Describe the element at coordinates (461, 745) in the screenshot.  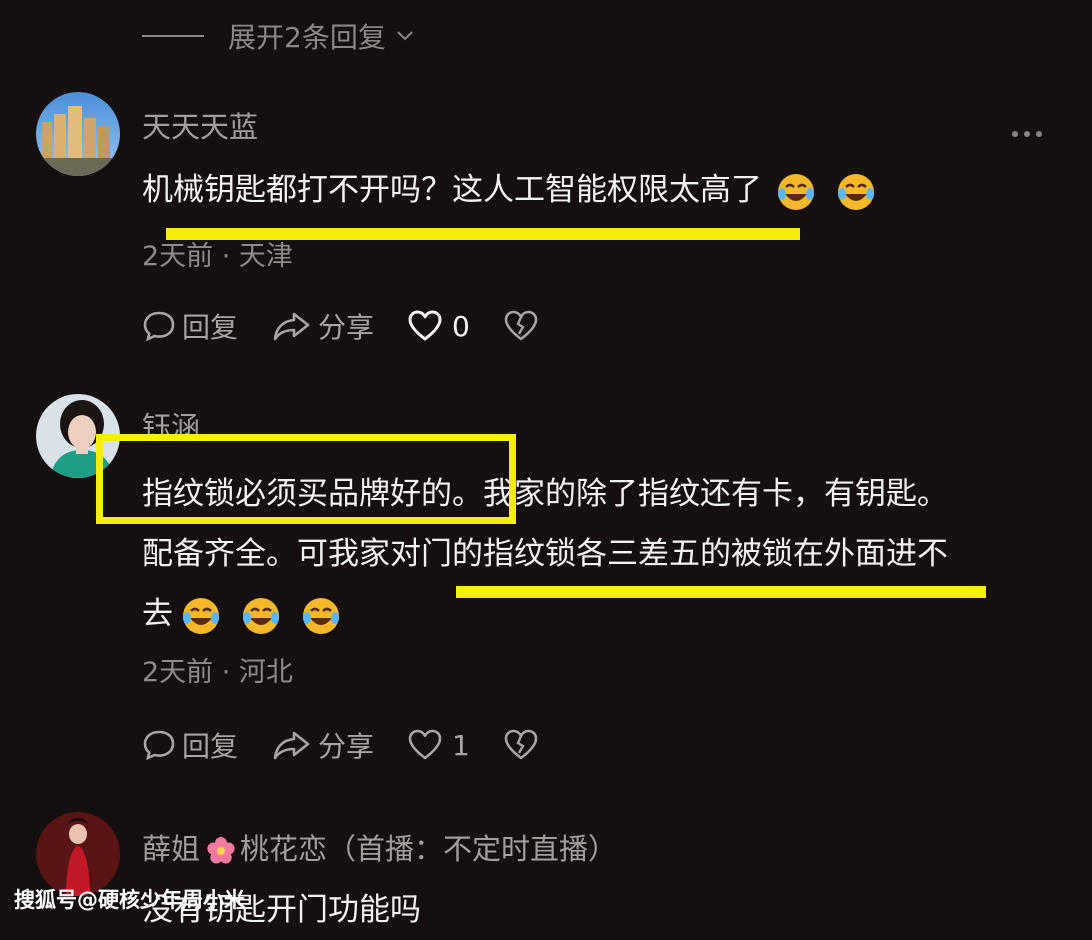
I see `like-count: 1` at that location.